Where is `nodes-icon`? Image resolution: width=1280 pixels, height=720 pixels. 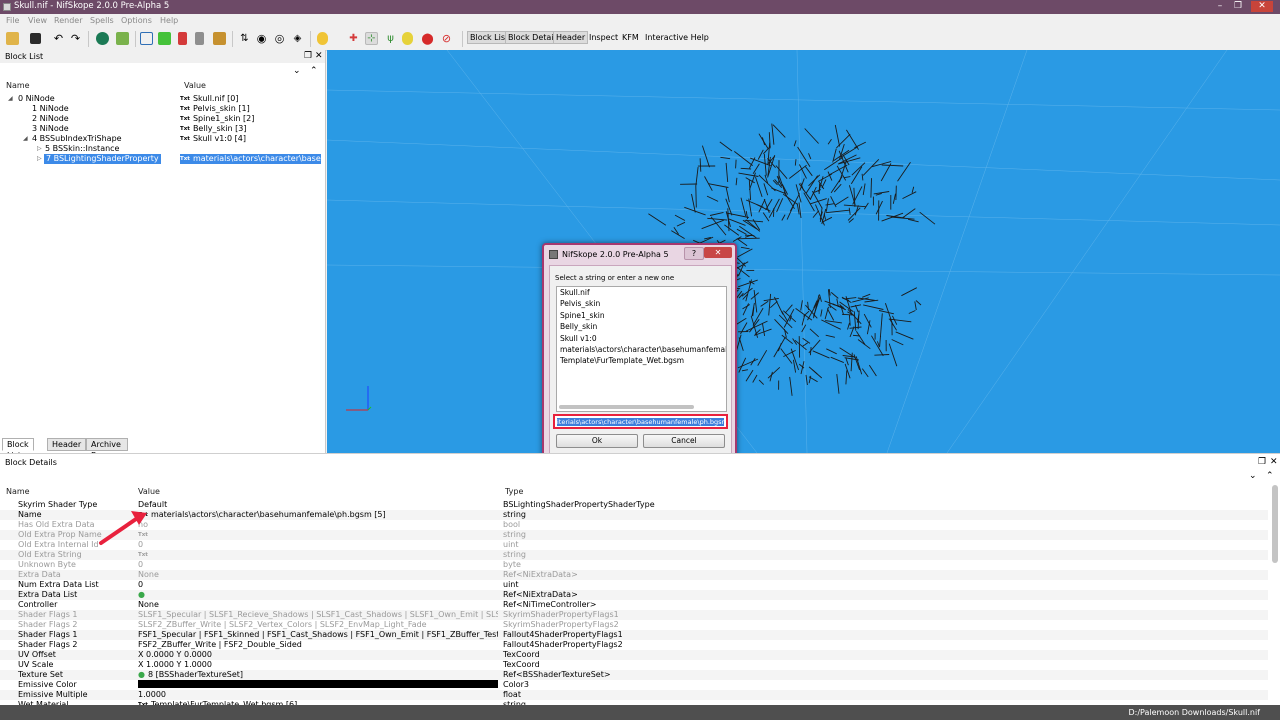 nodes-icon is located at coordinates (122, 38).